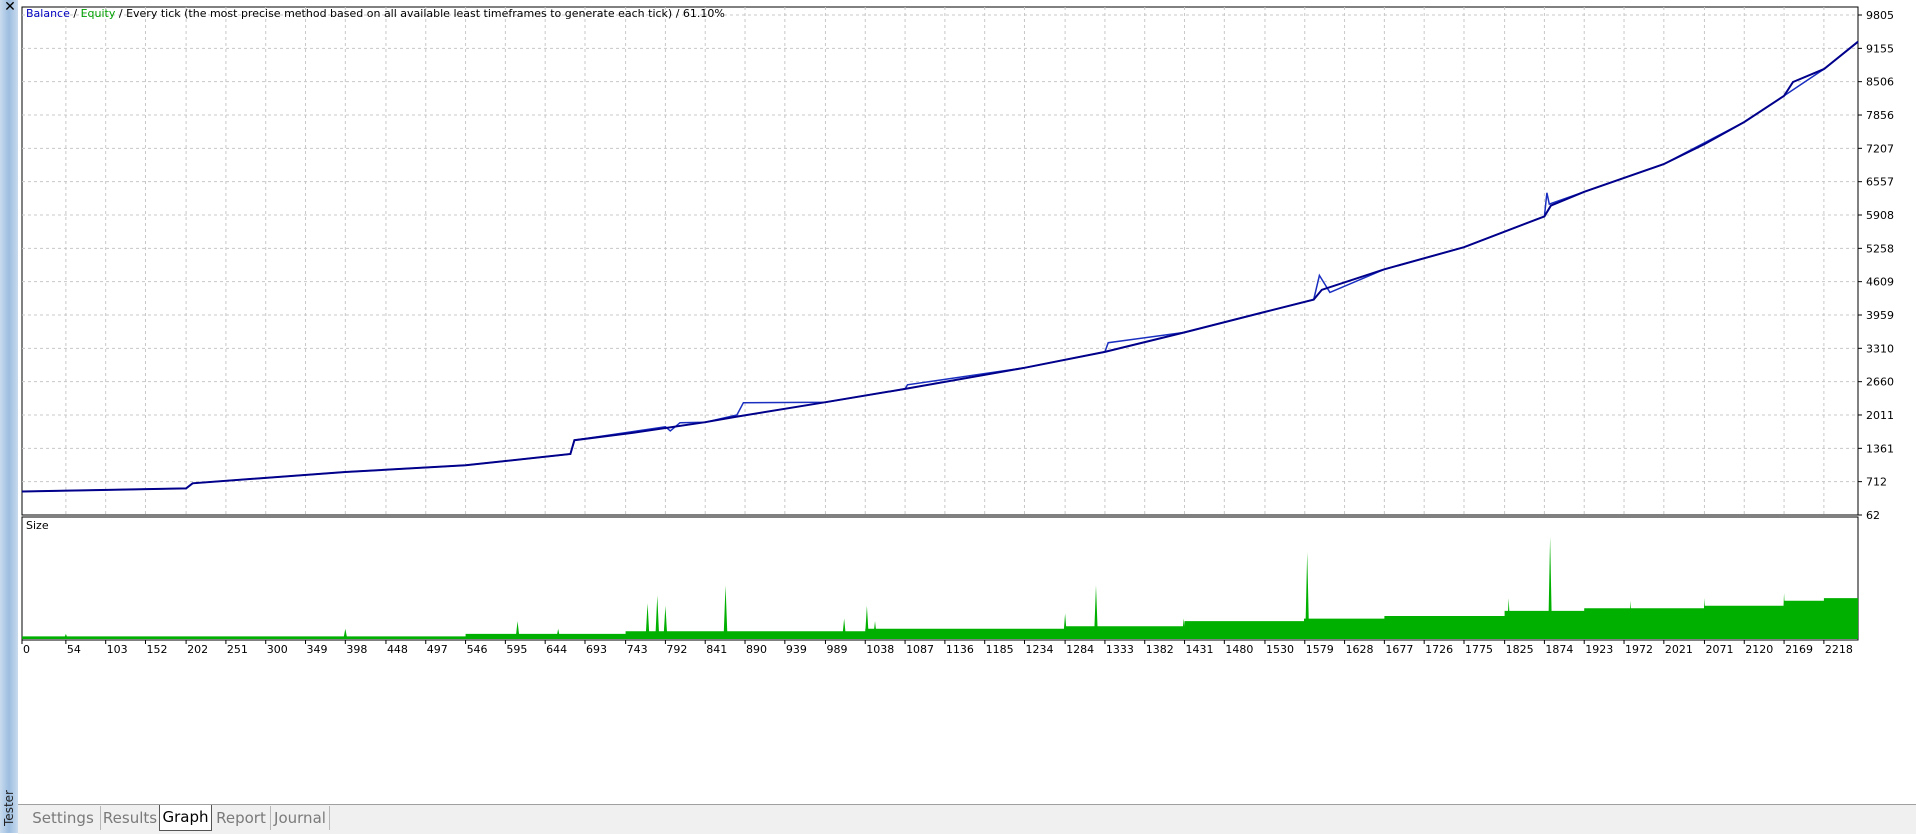  What do you see at coordinates (1876, 482) in the screenshot?
I see `y-tick-label: 712` at bounding box center [1876, 482].